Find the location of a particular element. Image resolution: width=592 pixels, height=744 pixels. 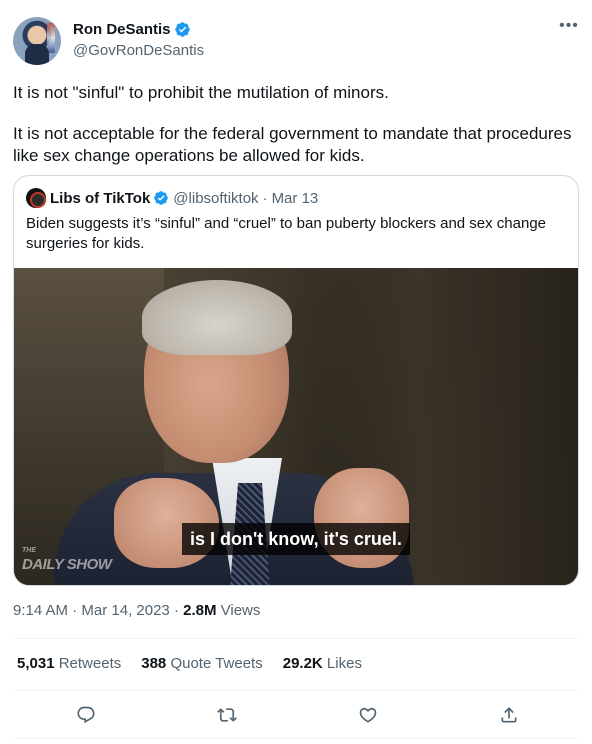

likes-stat: 29.2K Likes is located at coordinates (322, 663).